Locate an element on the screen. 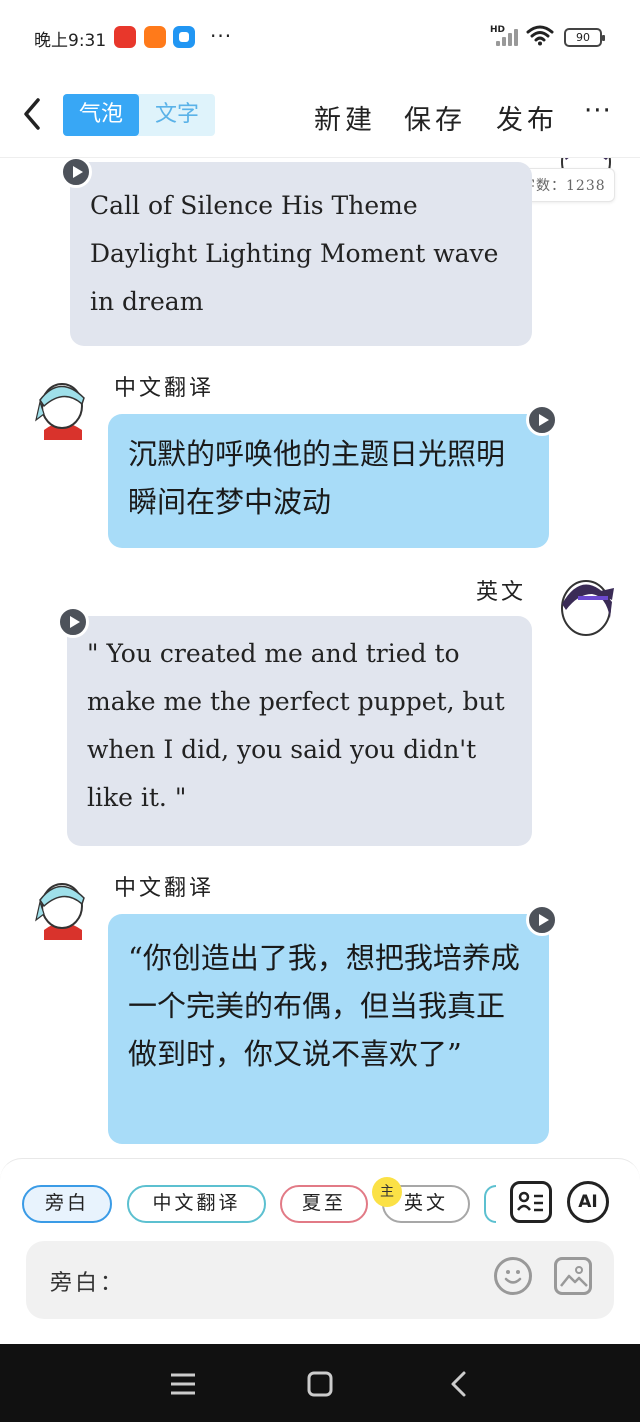 This screenshot has width=640, height=1422. back-arrow-icon is located at coordinates (33, 114).